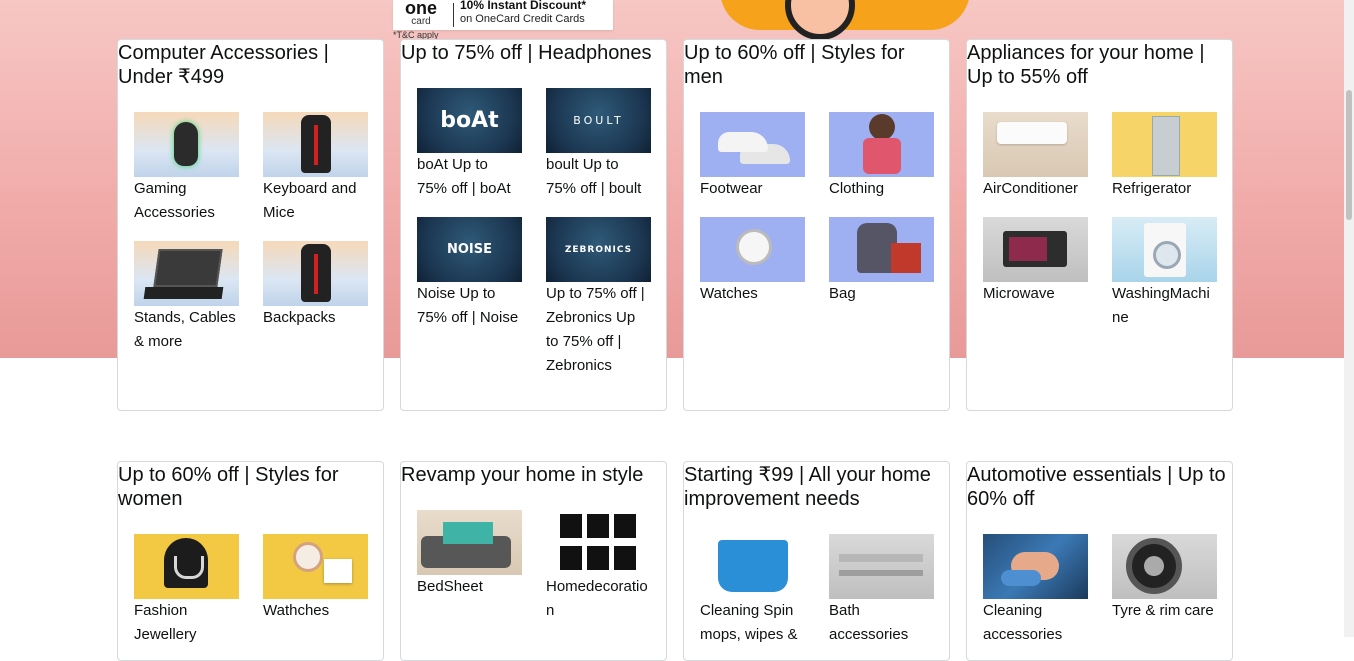  What do you see at coordinates (1164, 611) in the screenshot?
I see `tile-label: Tyre & rim care` at bounding box center [1164, 611].